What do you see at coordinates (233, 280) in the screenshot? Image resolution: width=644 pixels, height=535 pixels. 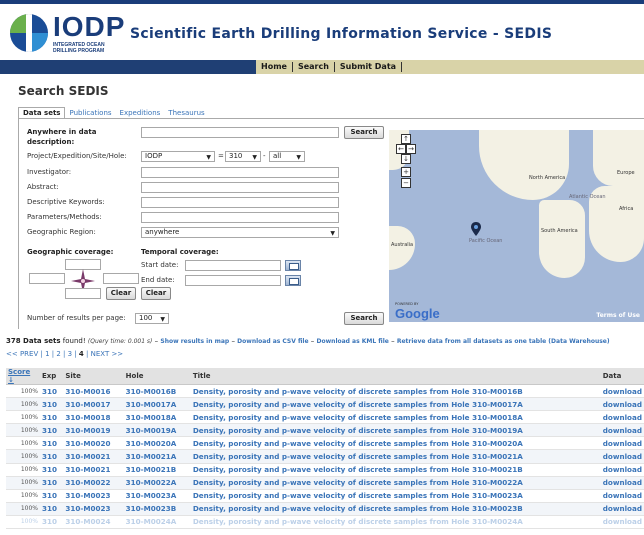 I see `end-date-input` at bounding box center [233, 280].